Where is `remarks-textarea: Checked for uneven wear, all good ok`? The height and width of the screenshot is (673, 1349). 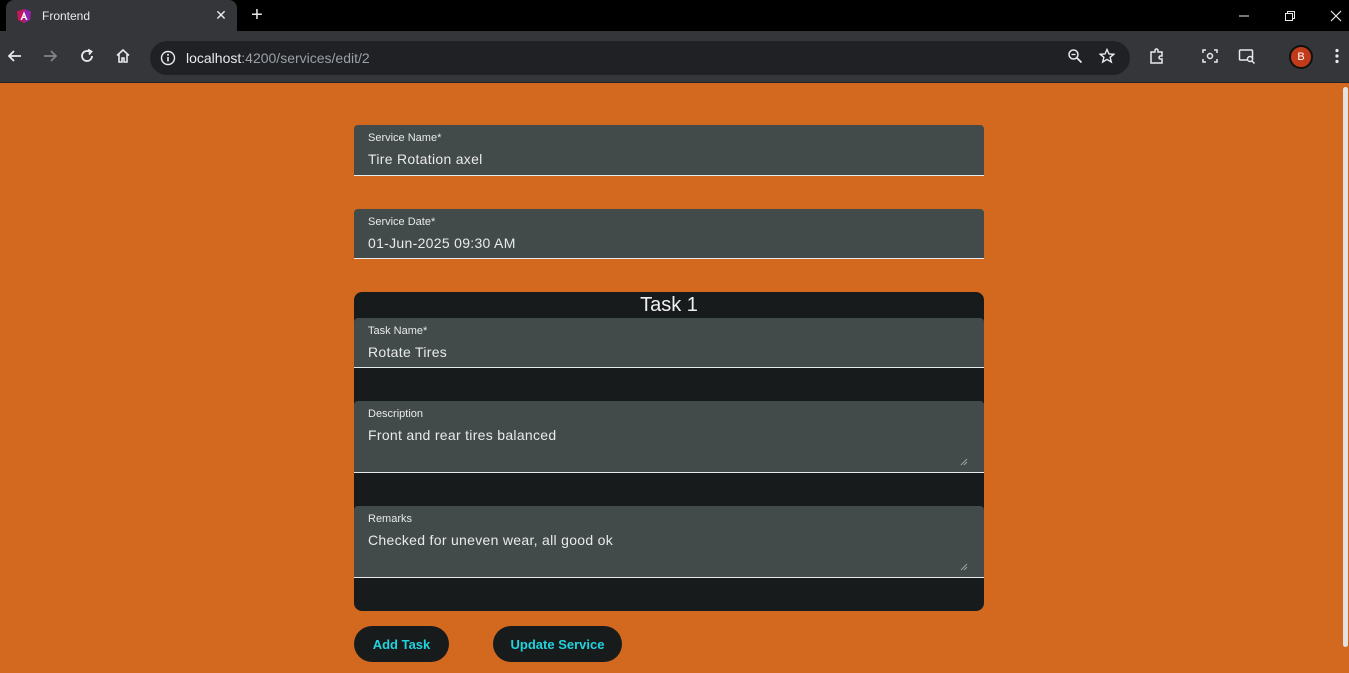 remarks-textarea: Checked for uneven wear, all good ok is located at coordinates (669, 540).